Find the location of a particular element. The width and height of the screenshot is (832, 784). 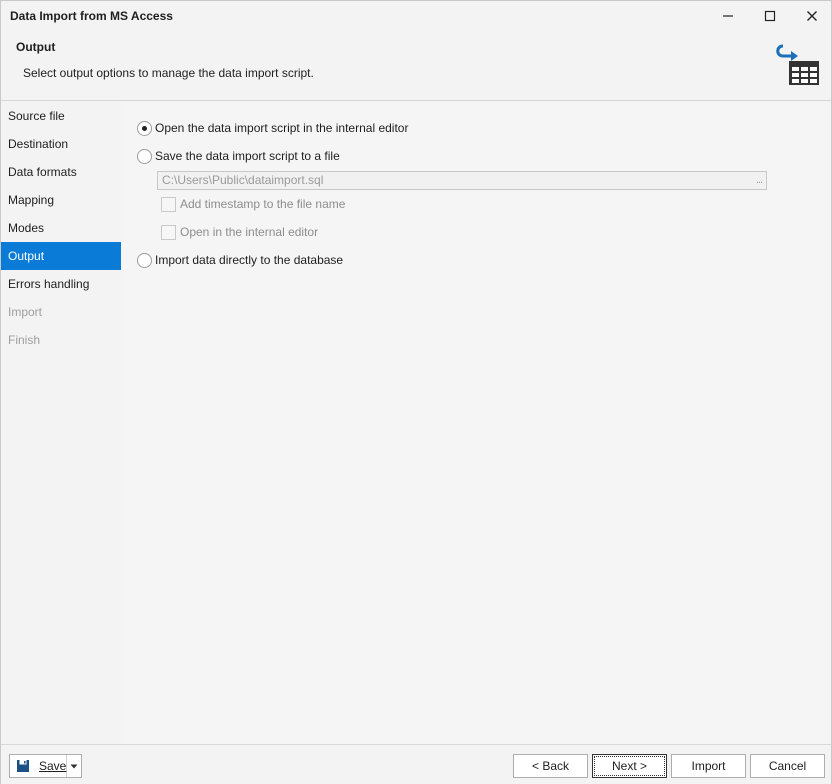

open-in-editor-checkbox is located at coordinates (168, 232).